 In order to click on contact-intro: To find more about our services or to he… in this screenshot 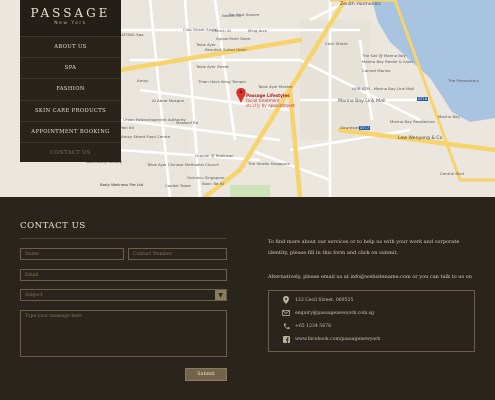, I will do `click(364, 247)`.